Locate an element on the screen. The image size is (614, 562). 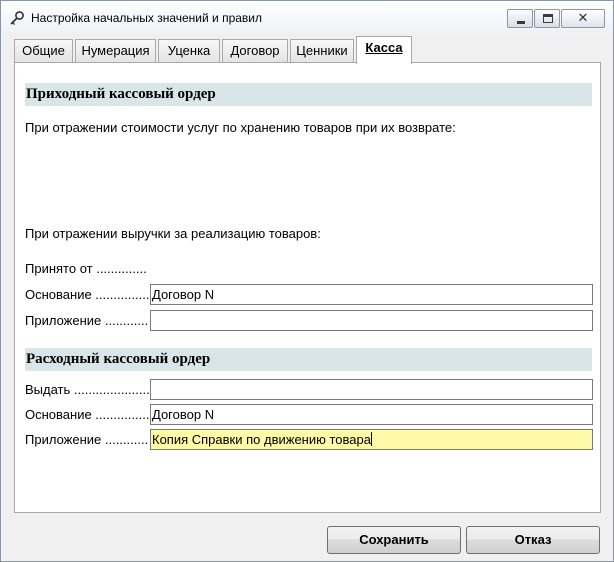
cancel-button: Отказ is located at coordinates (533, 540).